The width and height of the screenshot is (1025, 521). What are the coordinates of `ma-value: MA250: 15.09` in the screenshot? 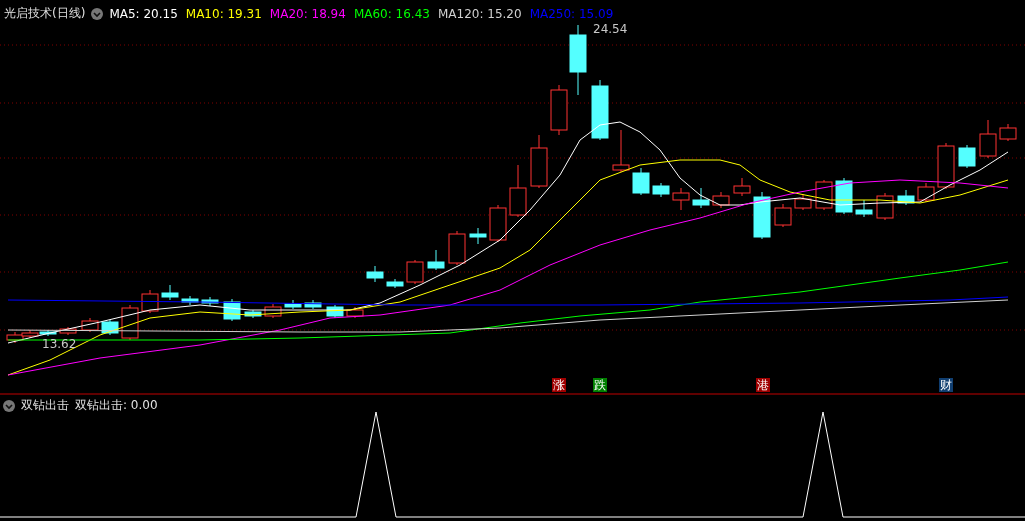 It's located at (571, 13).